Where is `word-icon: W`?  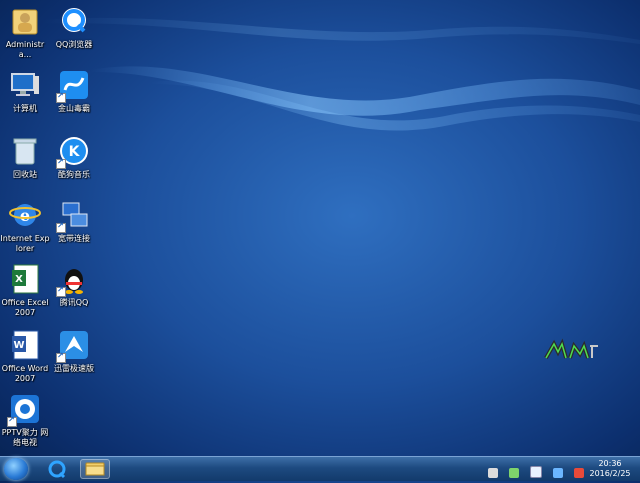 word-icon: W is located at coordinates (25, 345).